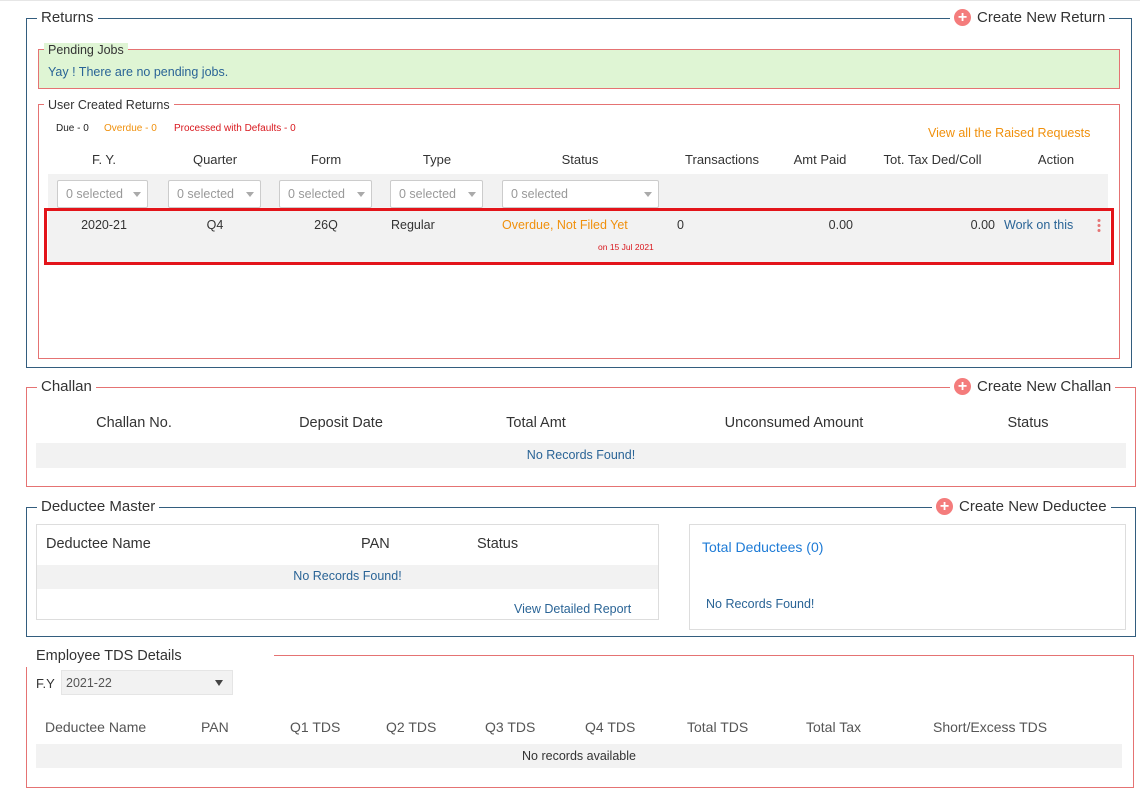 The width and height of the screenshot is (1140, 795). I want to click on create-new-challan-button: + Create New Challan, so click(1033, 386).